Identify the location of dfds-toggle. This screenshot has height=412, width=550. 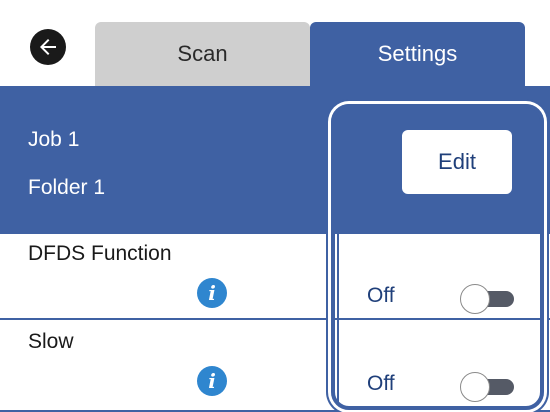
(488, 299).